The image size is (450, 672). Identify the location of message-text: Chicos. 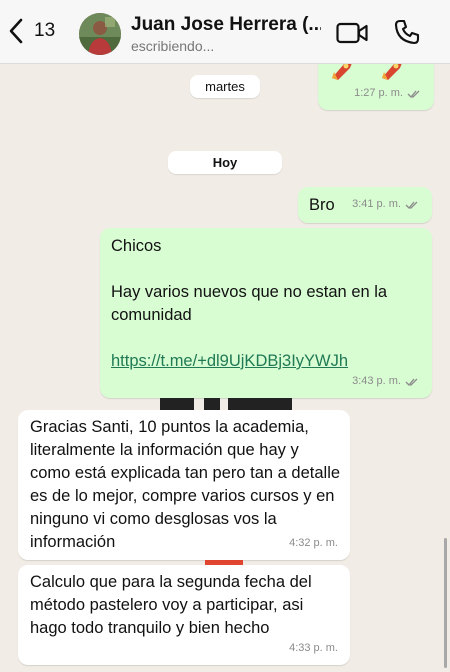
(136, 246).